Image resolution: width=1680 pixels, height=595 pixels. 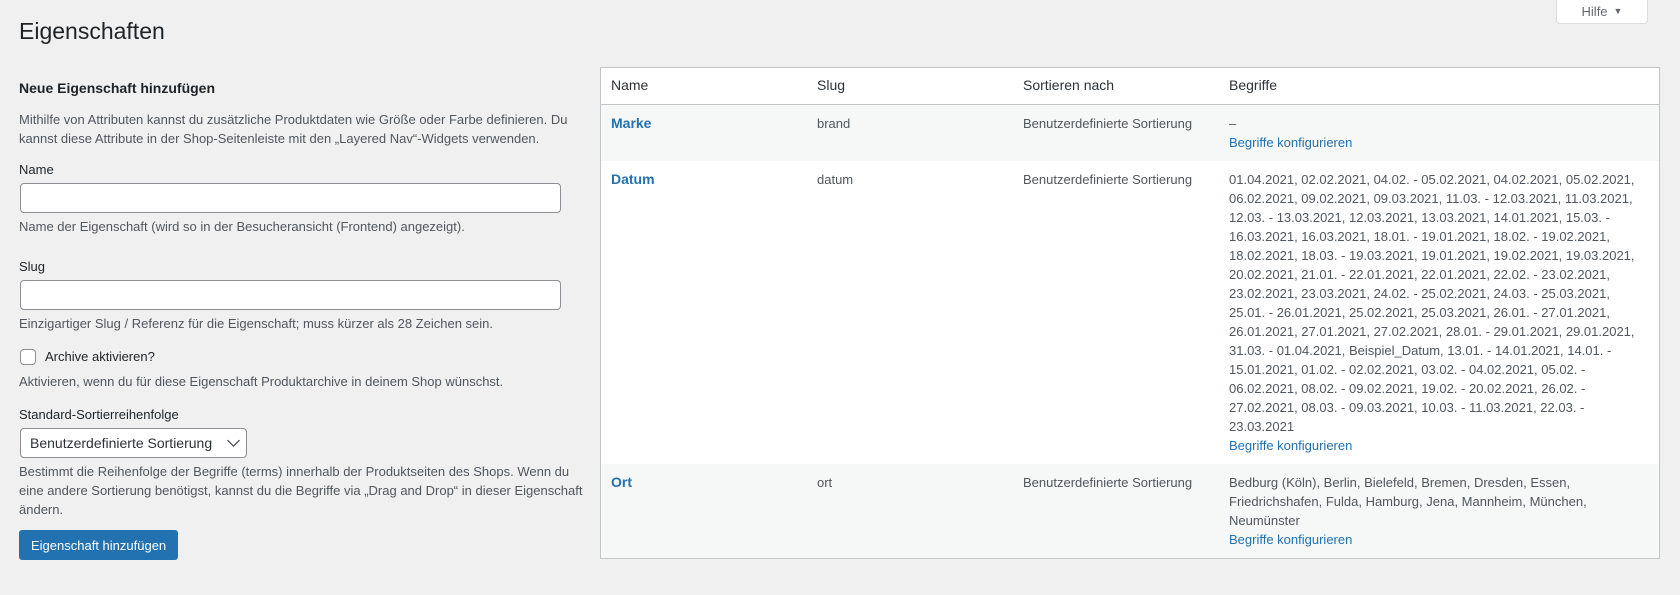 I want to click on caret-down-icon: ▼, so click(x=1618, y=11).